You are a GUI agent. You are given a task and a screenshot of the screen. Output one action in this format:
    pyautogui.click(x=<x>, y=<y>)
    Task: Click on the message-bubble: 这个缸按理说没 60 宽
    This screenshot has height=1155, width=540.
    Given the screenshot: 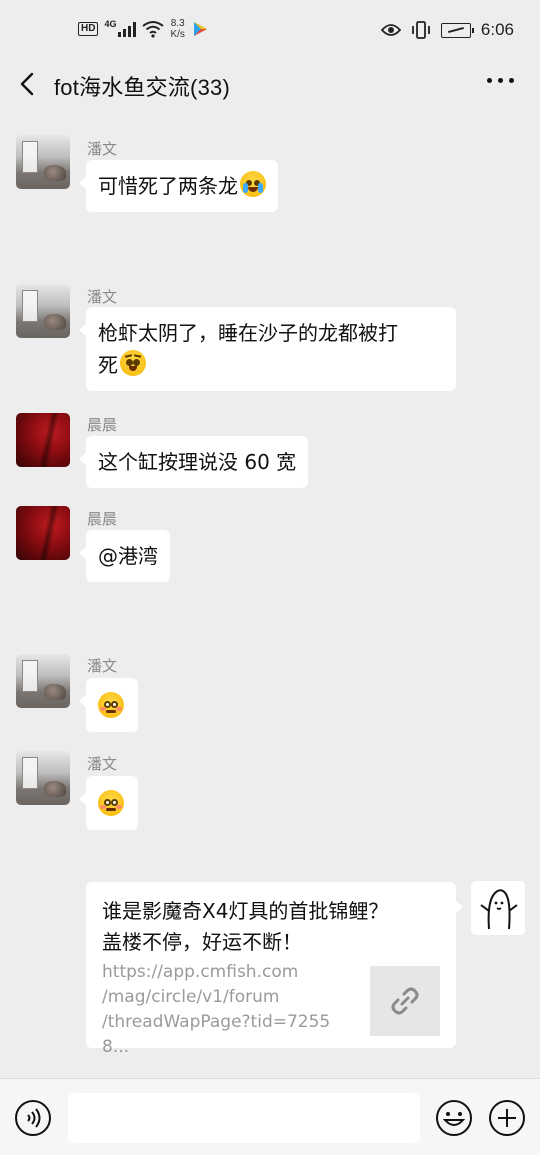 What is the action you would take?
    pyautogui.click(x=193, y=462)
    